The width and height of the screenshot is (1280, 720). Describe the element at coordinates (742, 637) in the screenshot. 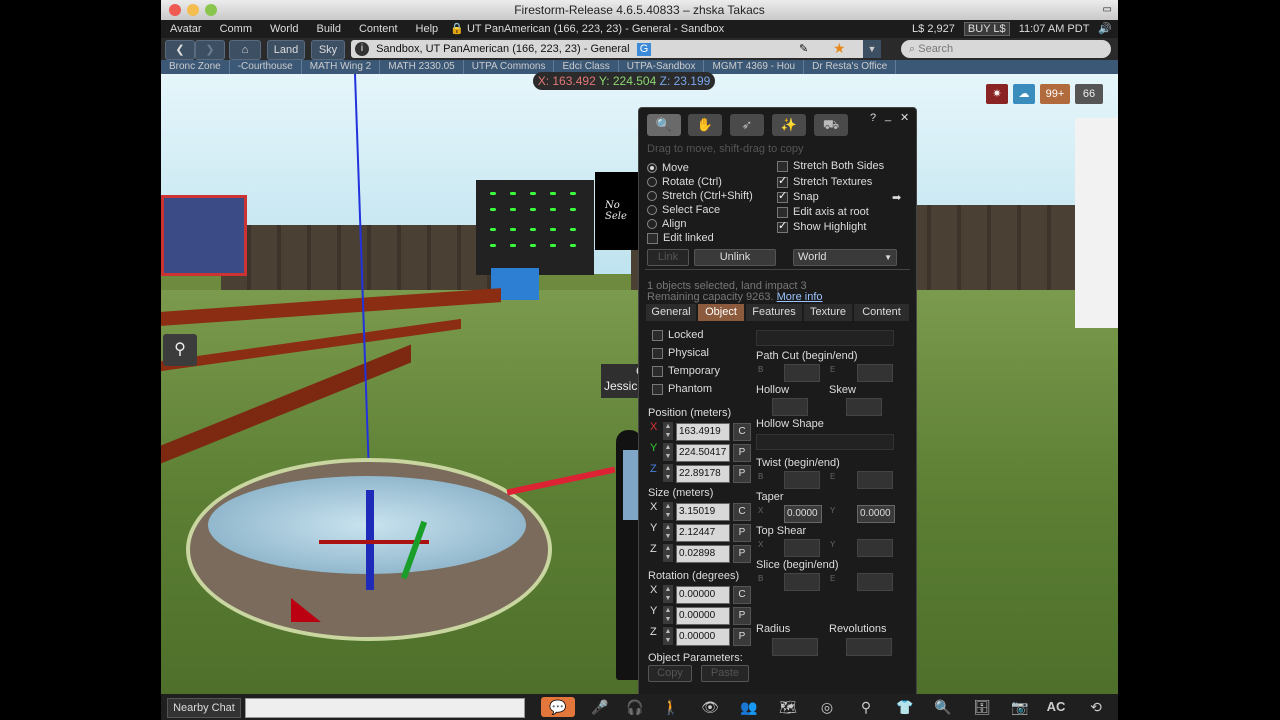

I see `paste-rotation-z-button: P` at that location.